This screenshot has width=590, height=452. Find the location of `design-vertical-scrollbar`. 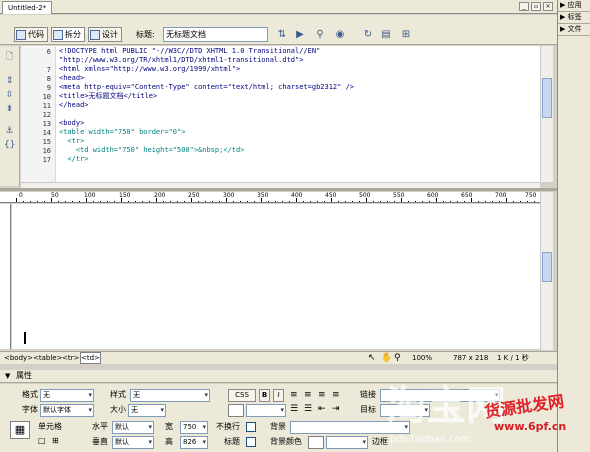

design-vertical-scrollbar is located at coordinates (546, 271).